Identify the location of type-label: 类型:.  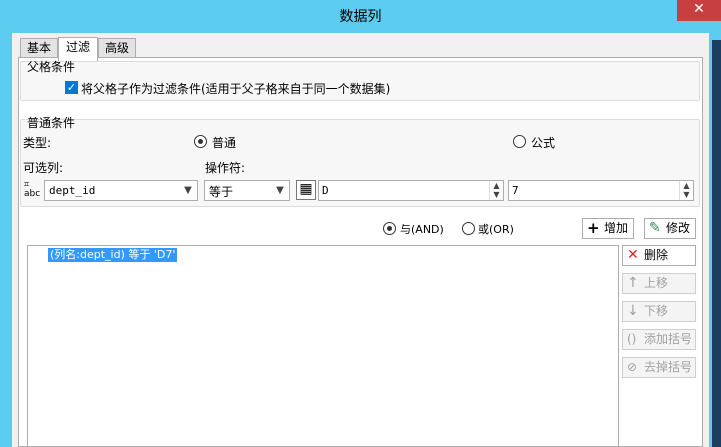
(37, 143).